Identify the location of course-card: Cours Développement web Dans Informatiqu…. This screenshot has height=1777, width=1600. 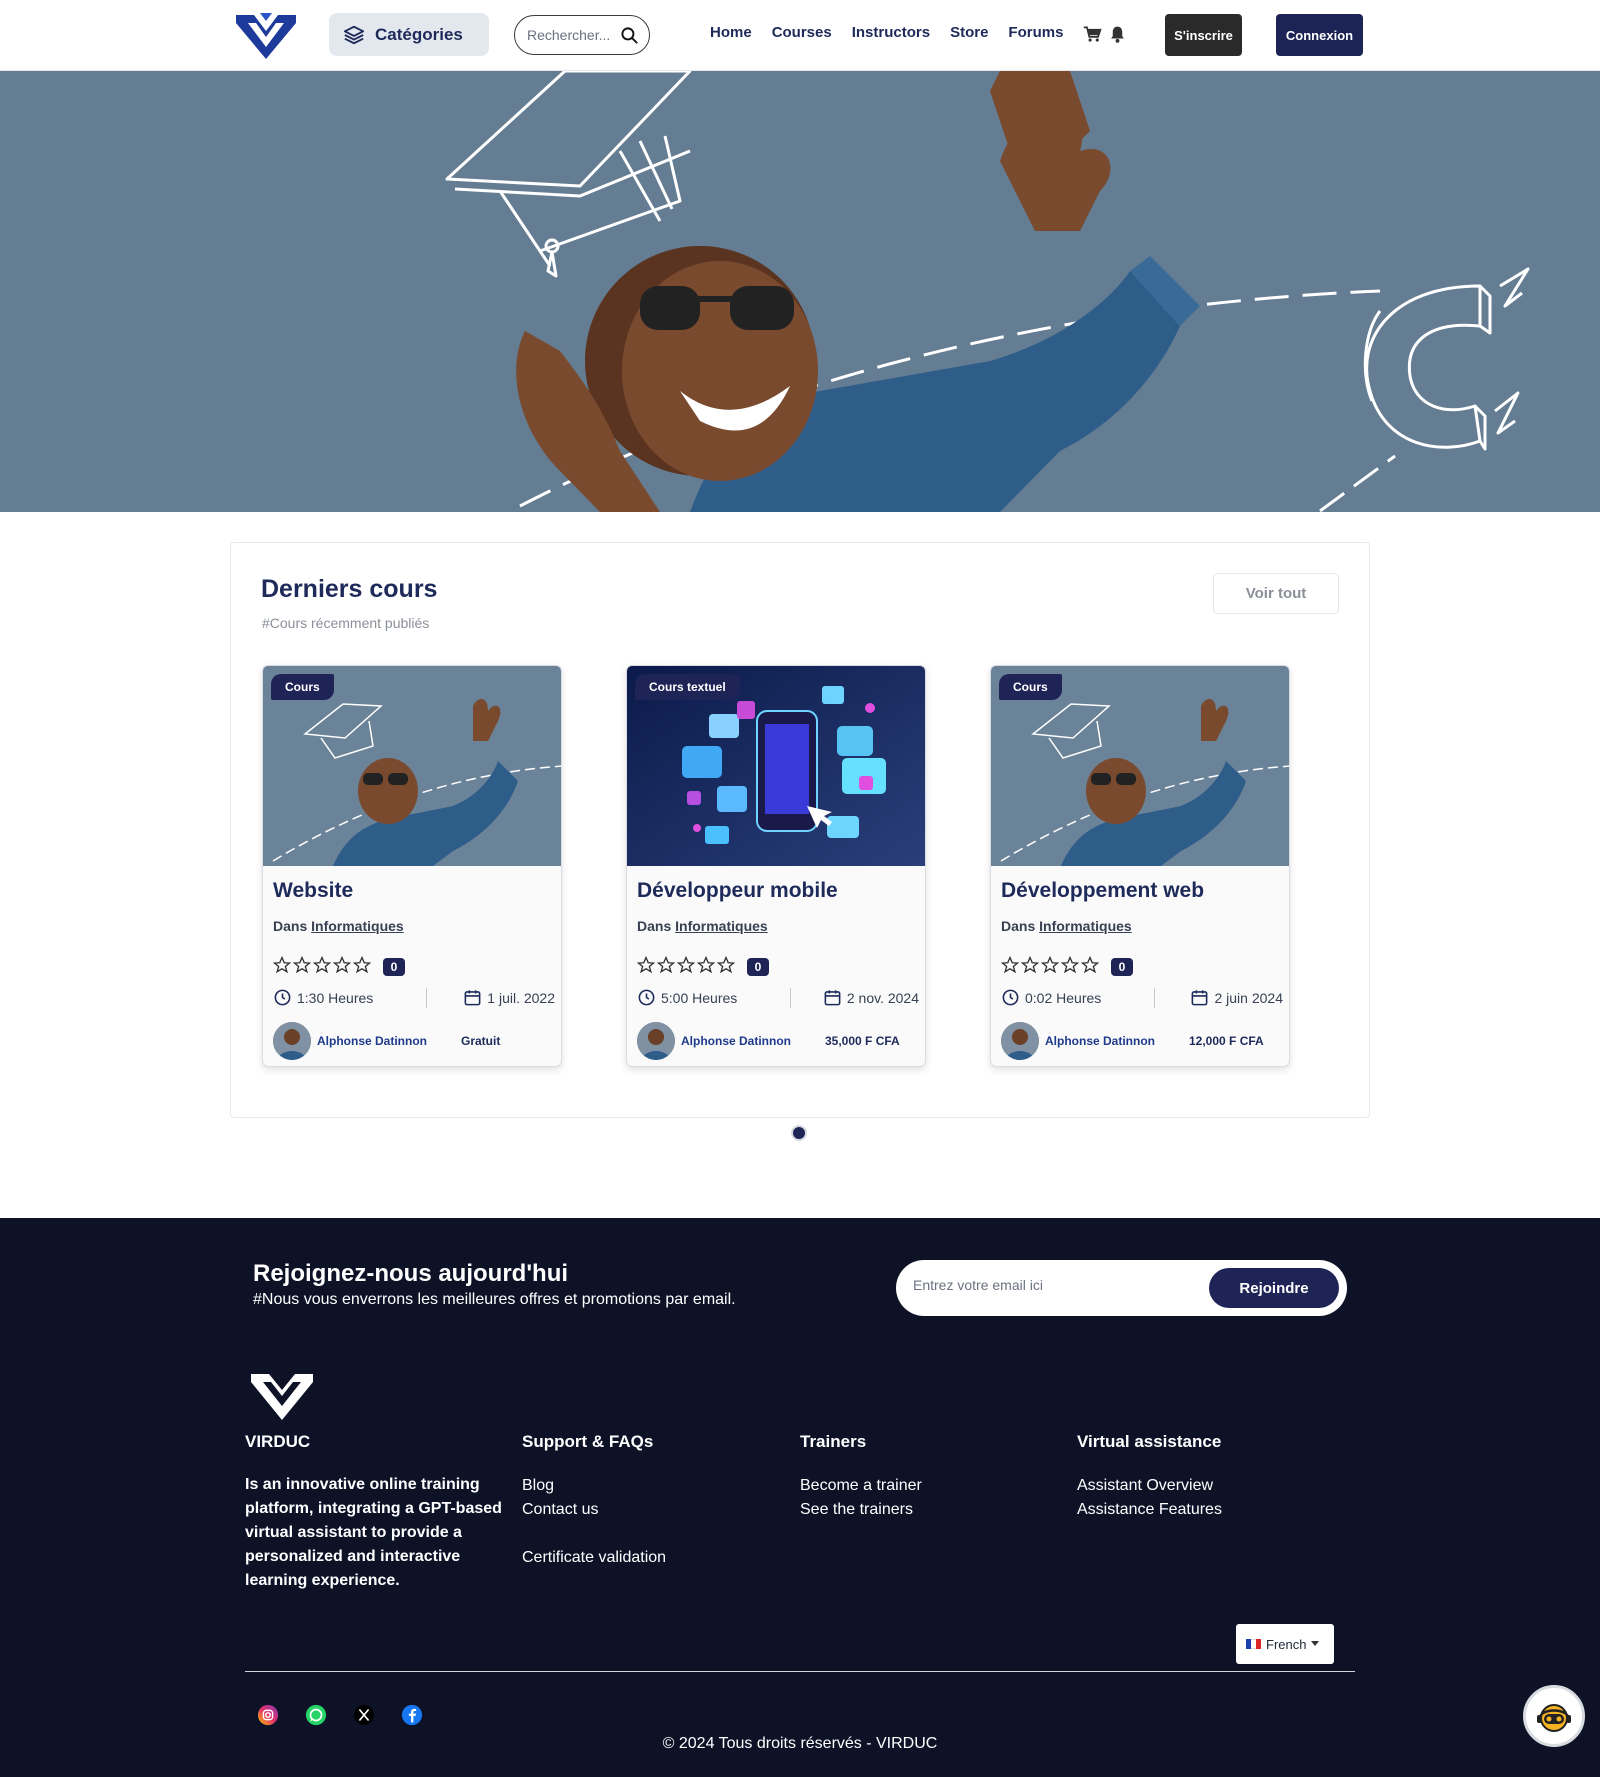
(1140, 866).